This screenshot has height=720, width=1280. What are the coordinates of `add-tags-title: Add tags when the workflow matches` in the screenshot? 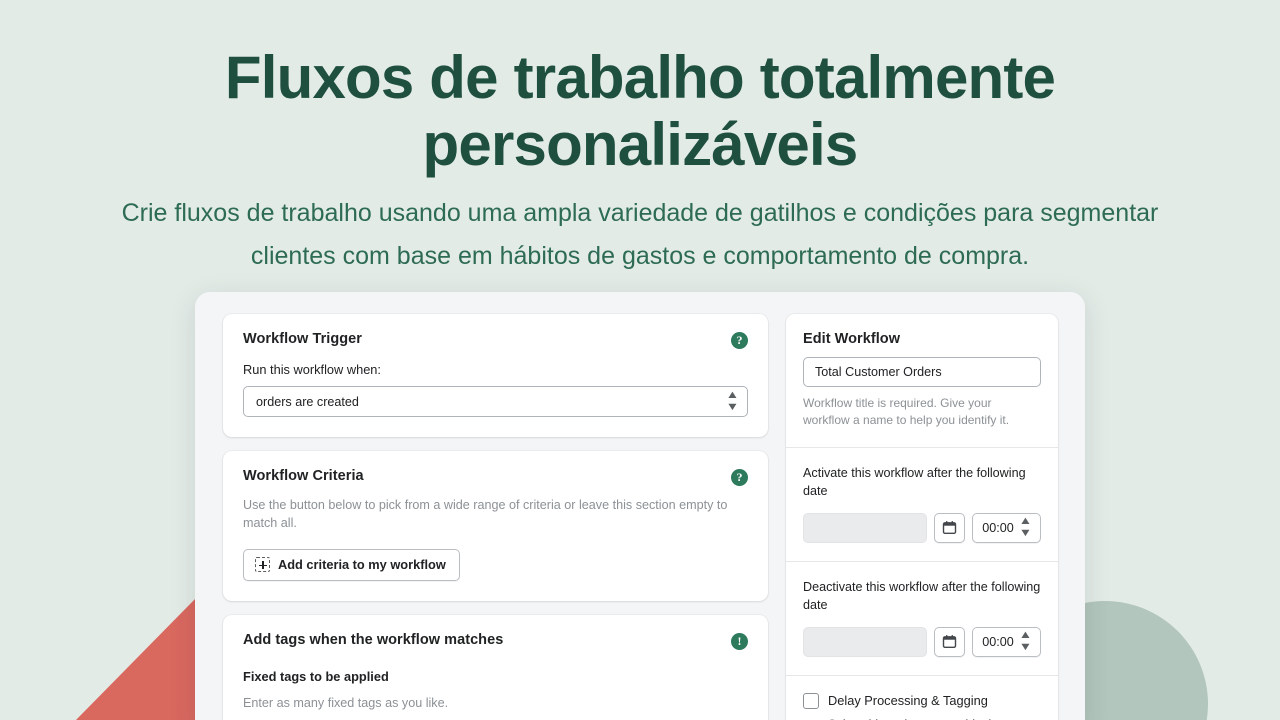 It's located at (373, 639).